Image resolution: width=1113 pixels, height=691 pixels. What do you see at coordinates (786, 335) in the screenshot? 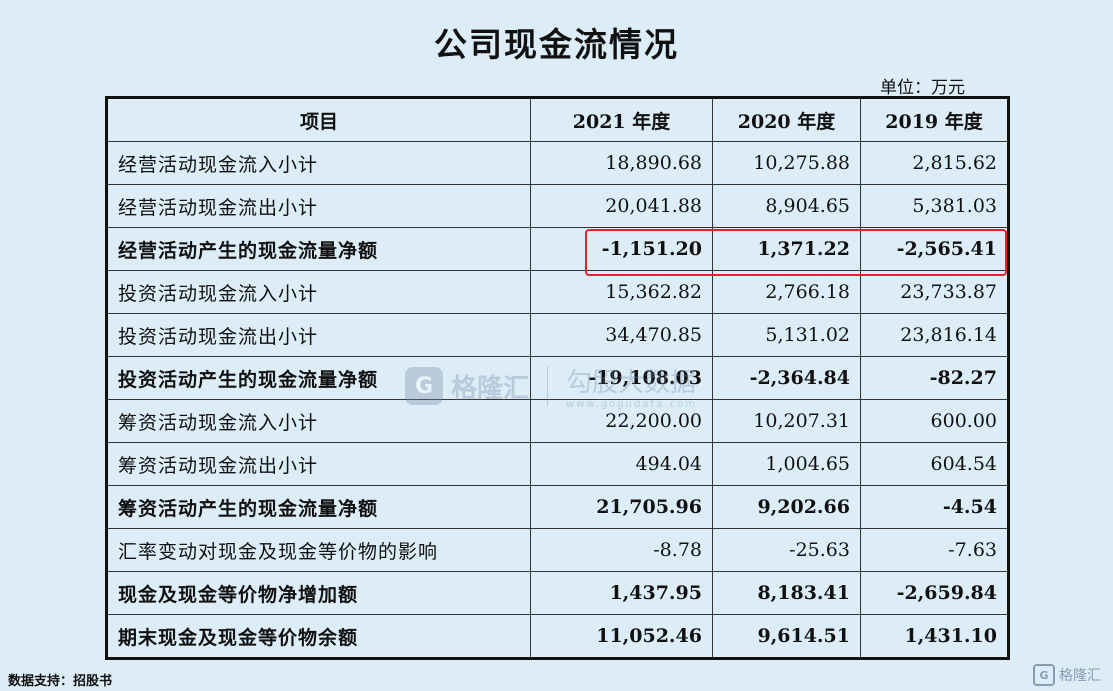
I see `value-2020: 5,131.02` at bounding box center [786, 335].